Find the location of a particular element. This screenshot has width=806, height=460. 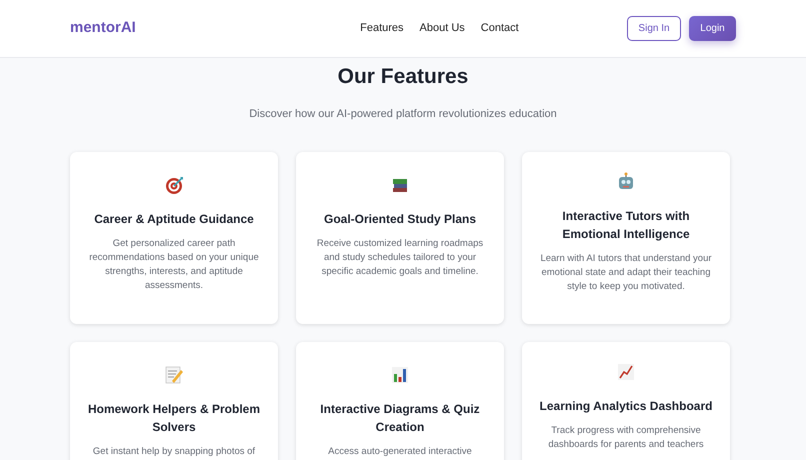

feature-description: Learn with AI tutors that understand your emotional state and adapt their teaching style to keep you motivated. is located at coordinates (626, 273).